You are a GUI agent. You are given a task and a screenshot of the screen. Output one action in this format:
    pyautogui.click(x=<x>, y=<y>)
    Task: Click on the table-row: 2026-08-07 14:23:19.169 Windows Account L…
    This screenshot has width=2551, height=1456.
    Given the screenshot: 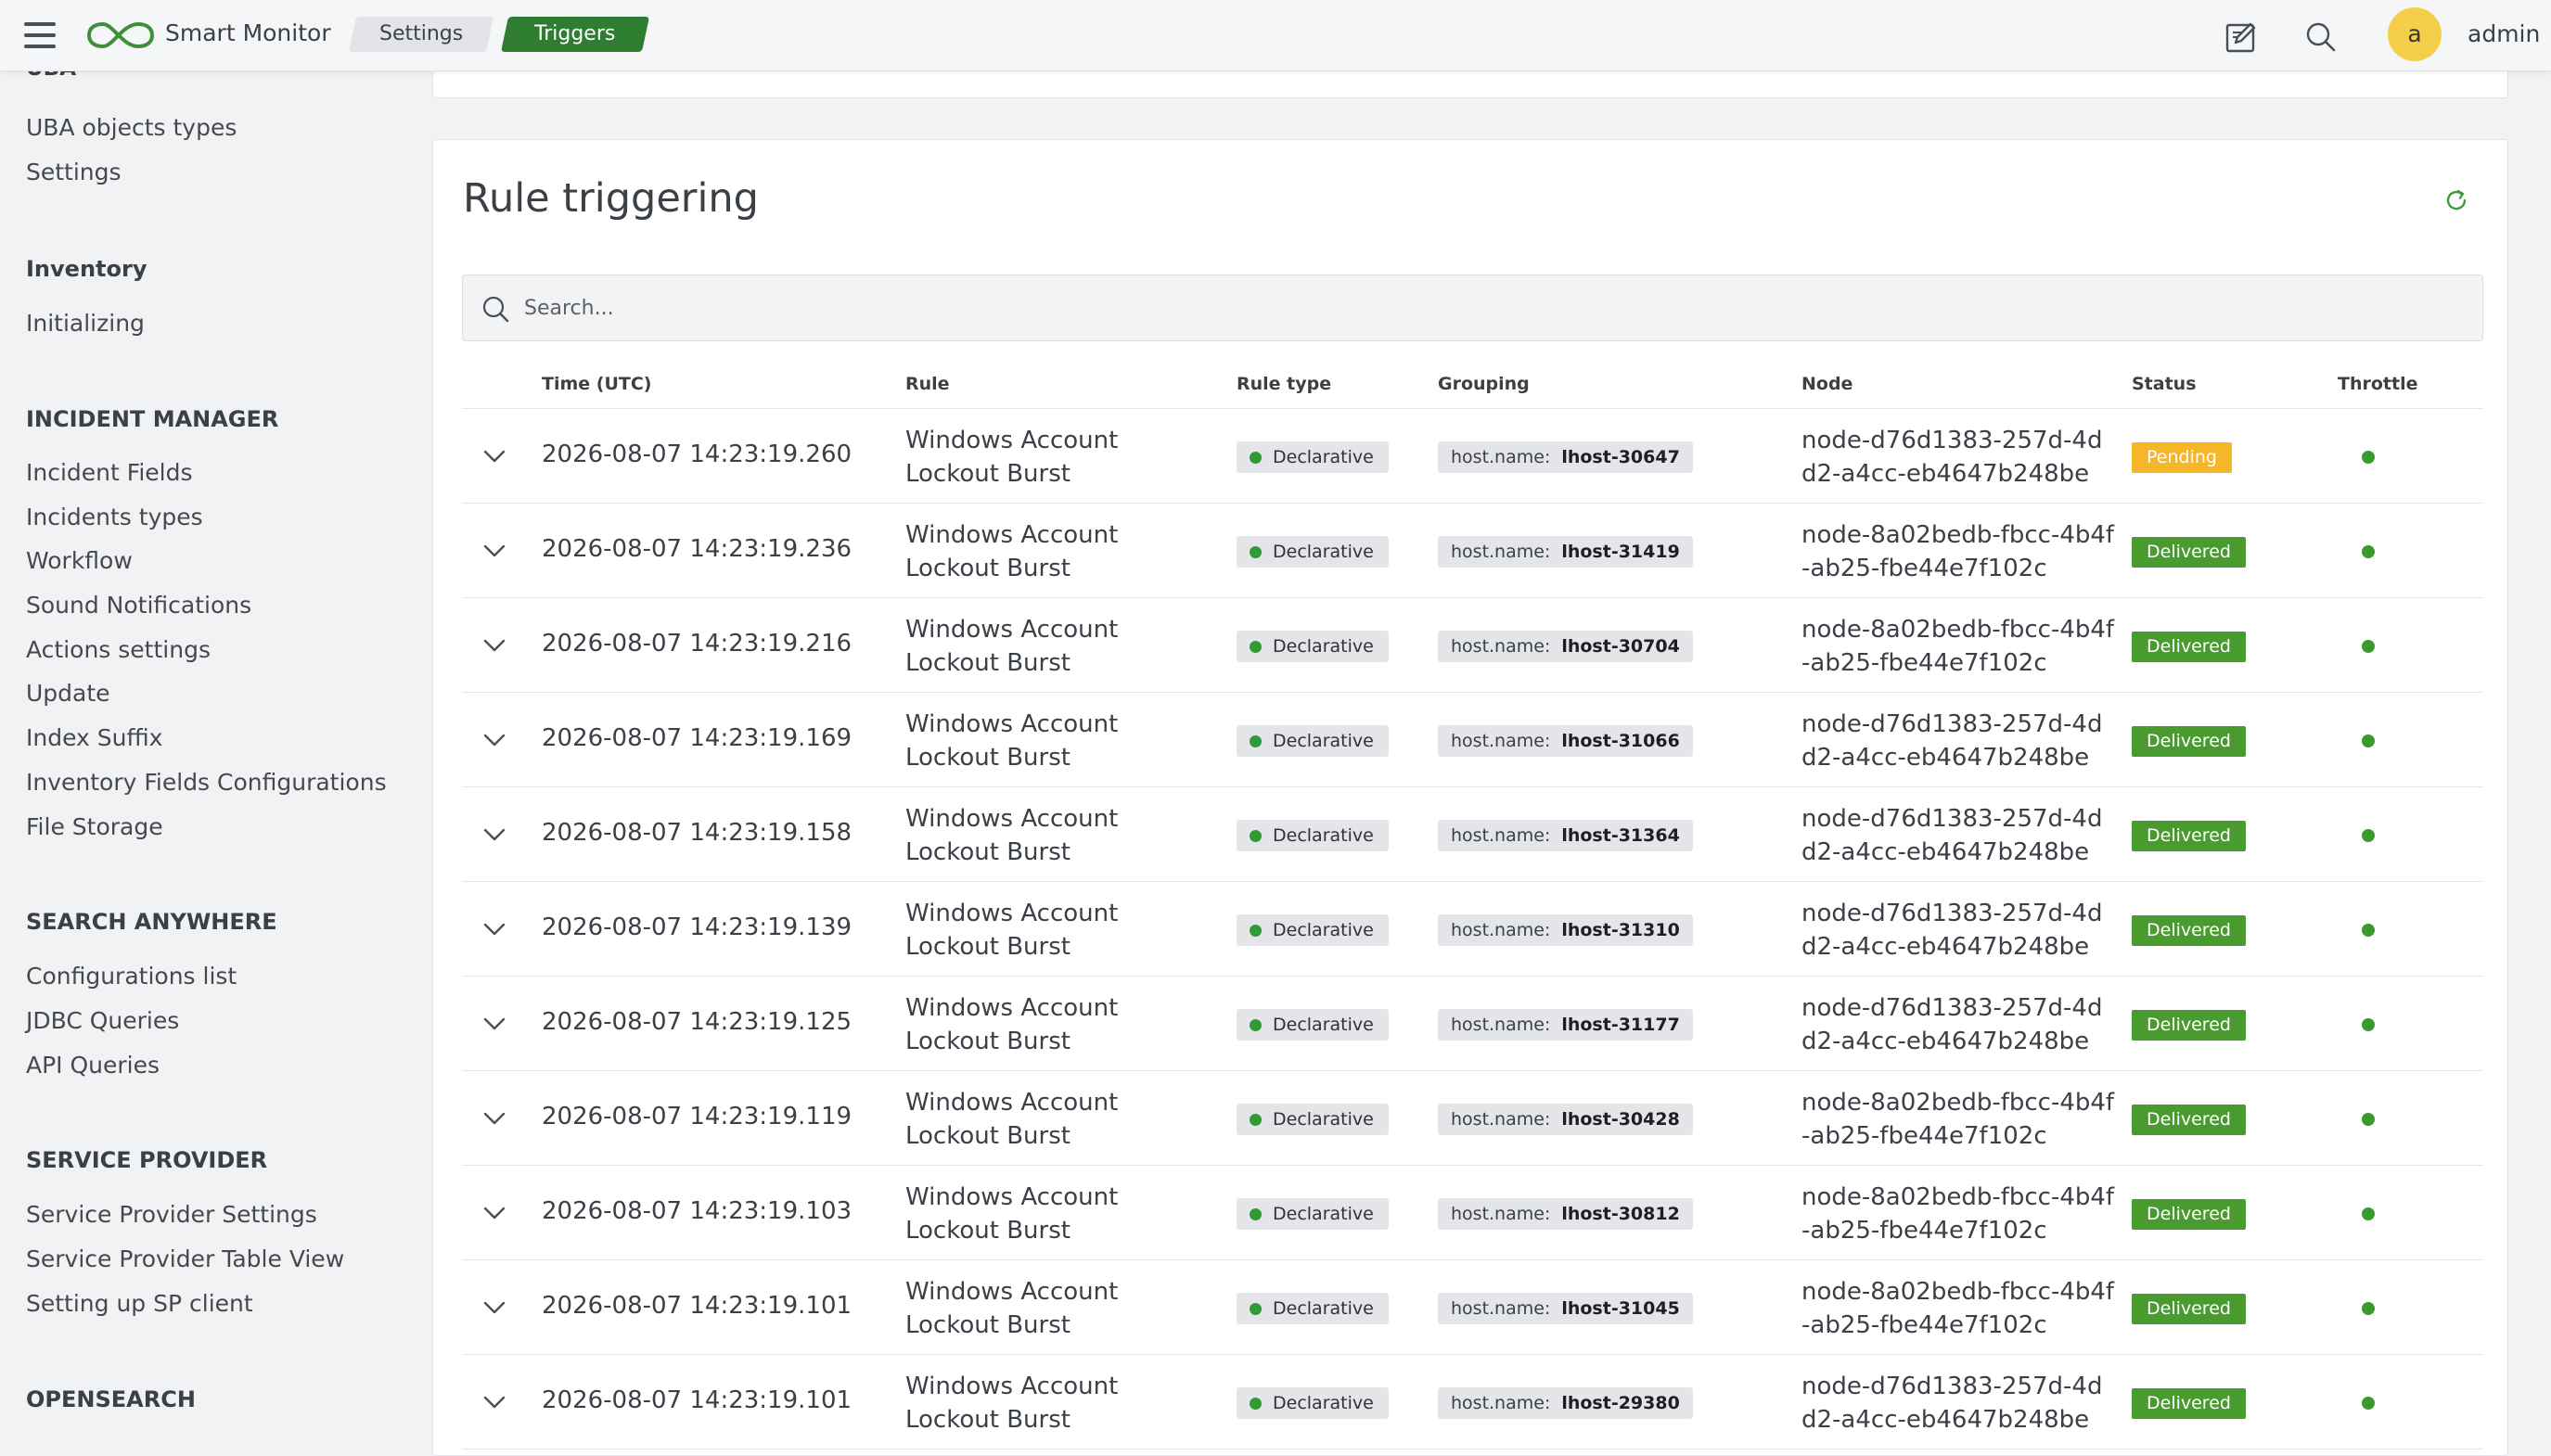 What is the action you would take?
    pyautogui.click(x=1472, y=740)
    